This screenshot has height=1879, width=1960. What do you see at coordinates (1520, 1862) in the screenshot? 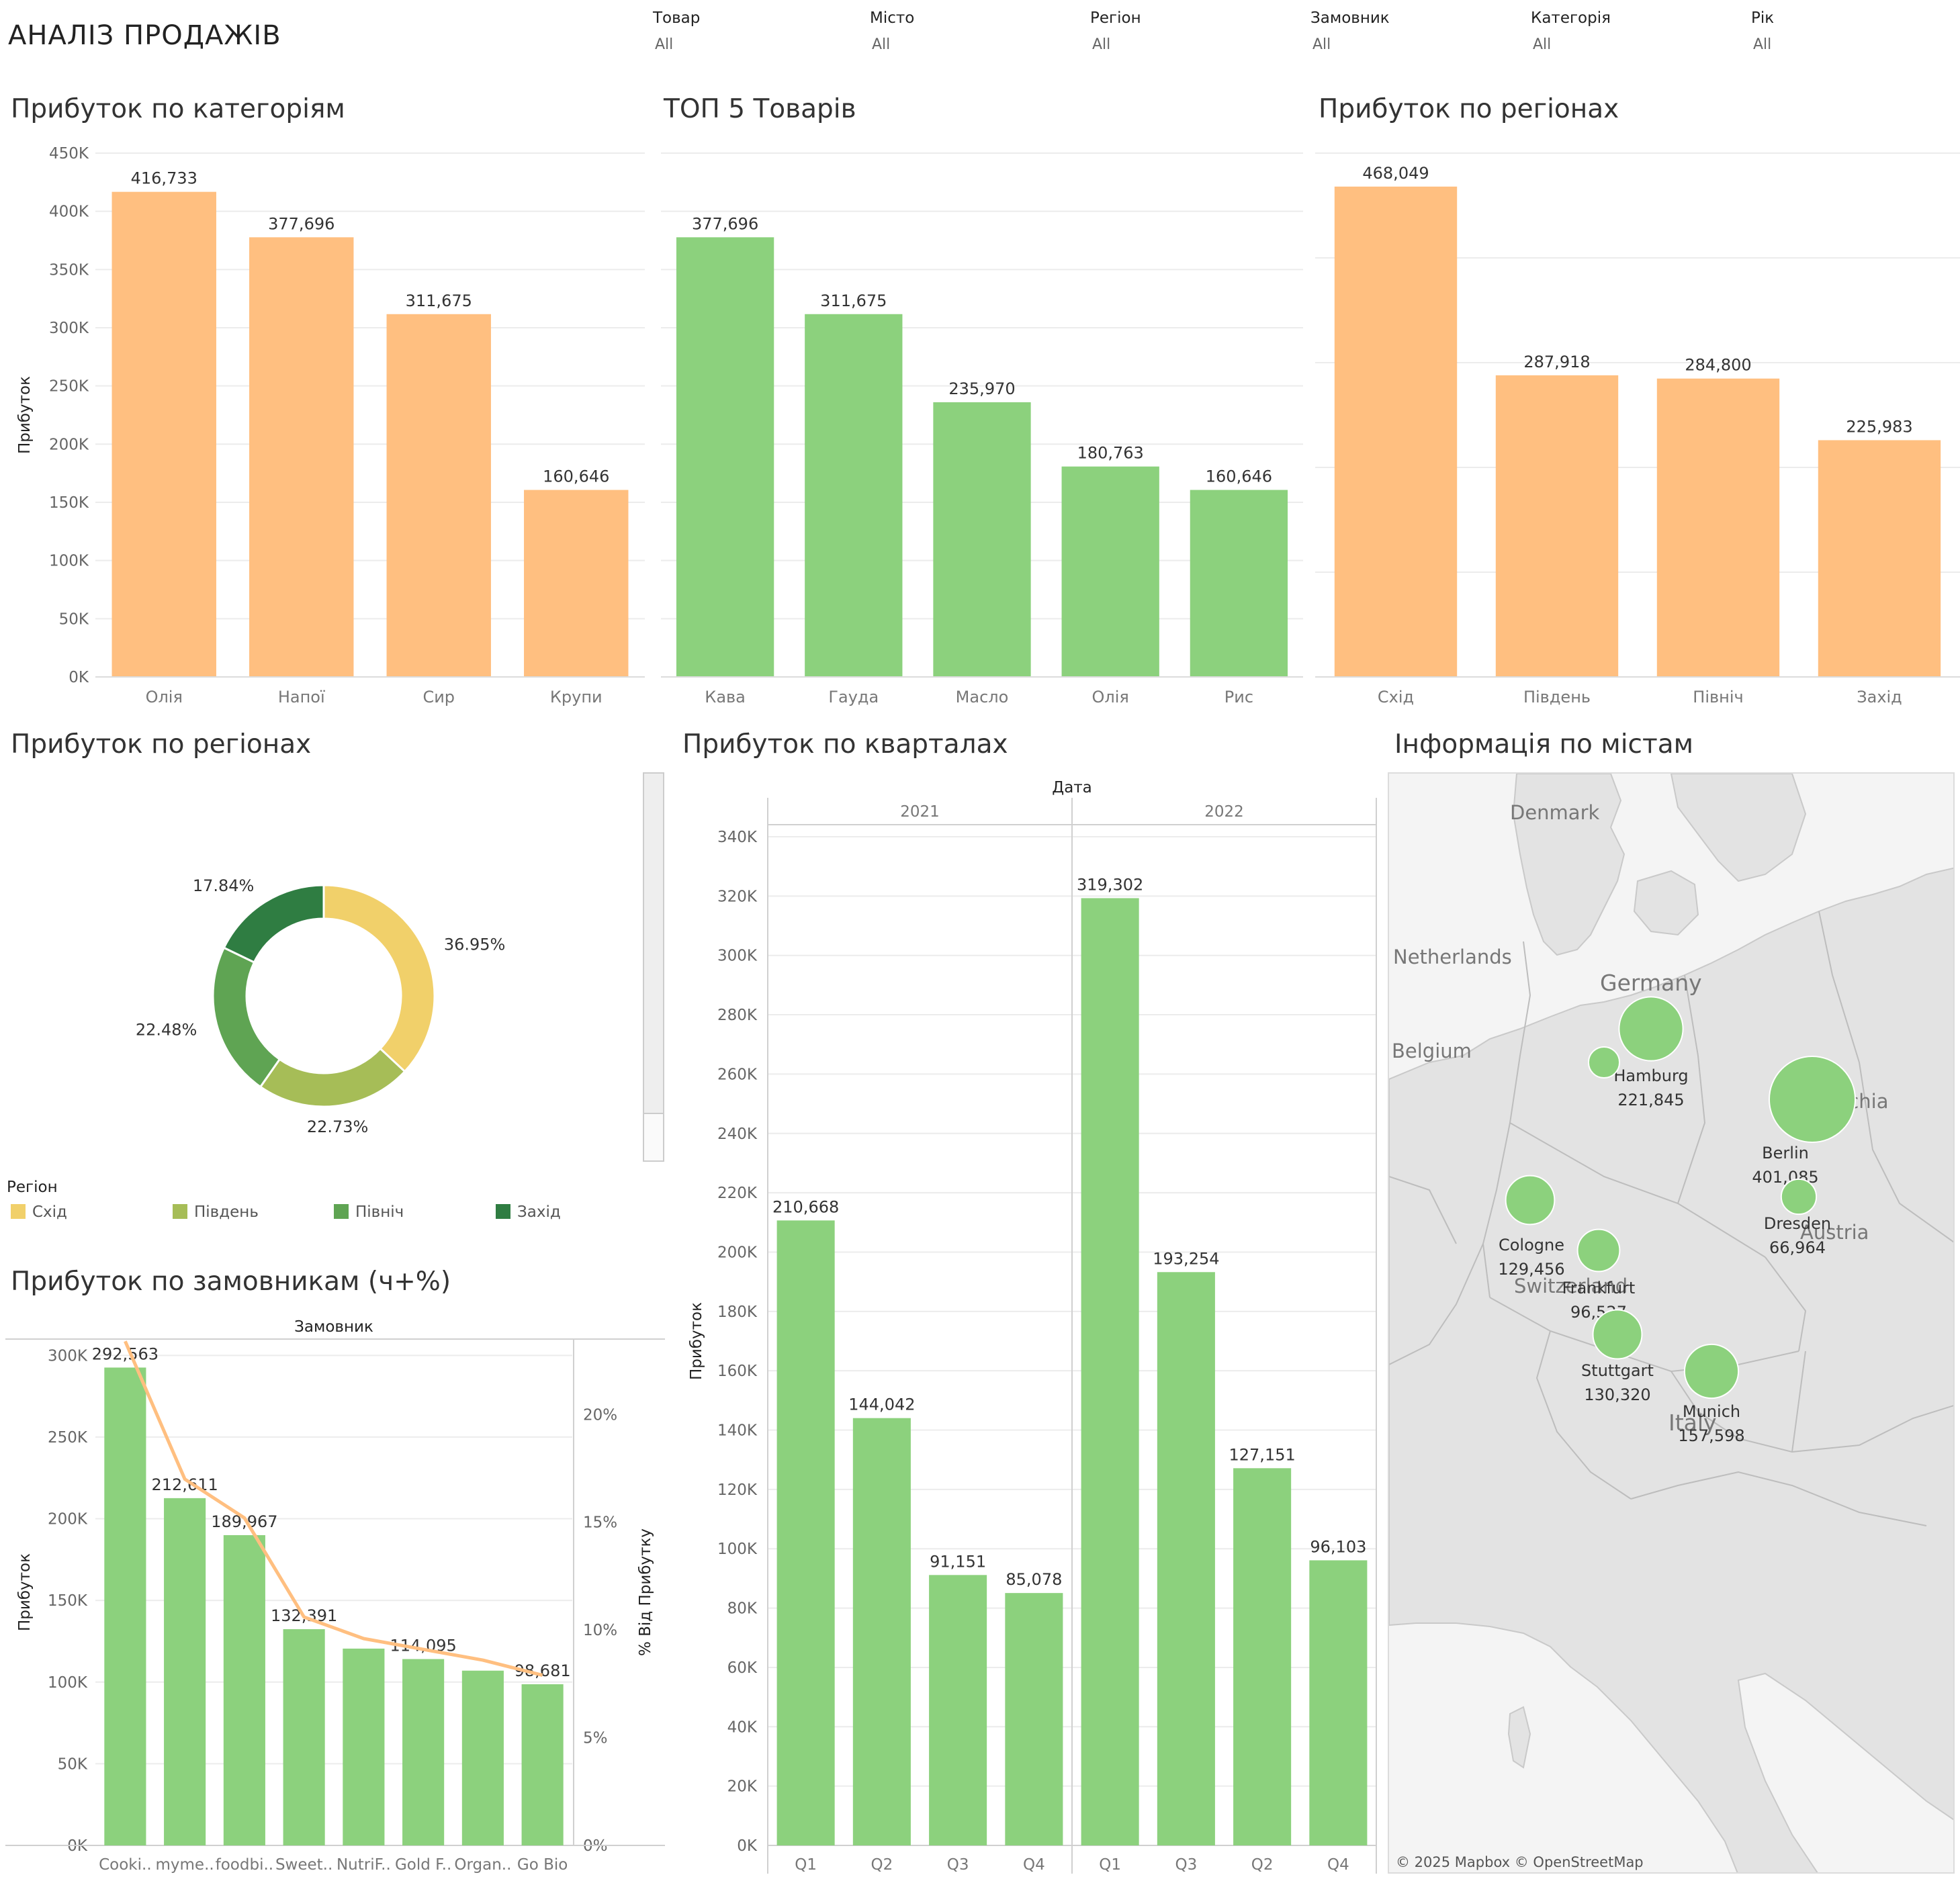
I see `map-attribution: © 2025 Mapbox © OpenStreetMap` at bounding box center [1520, 1862].